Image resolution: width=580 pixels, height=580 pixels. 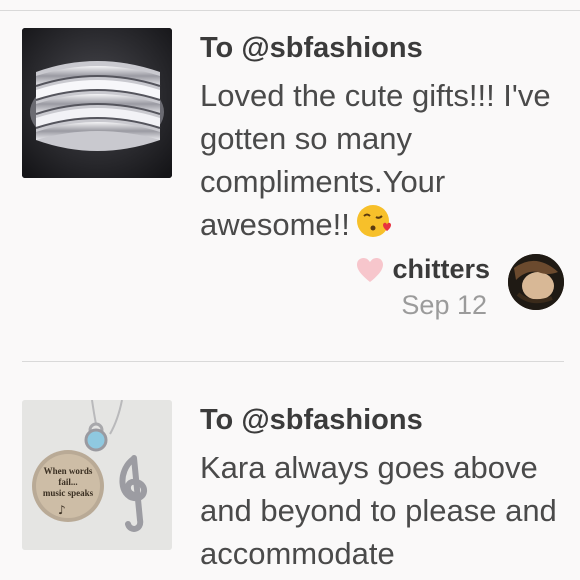 I want to click on top-divider, so click(x=290, y=10).